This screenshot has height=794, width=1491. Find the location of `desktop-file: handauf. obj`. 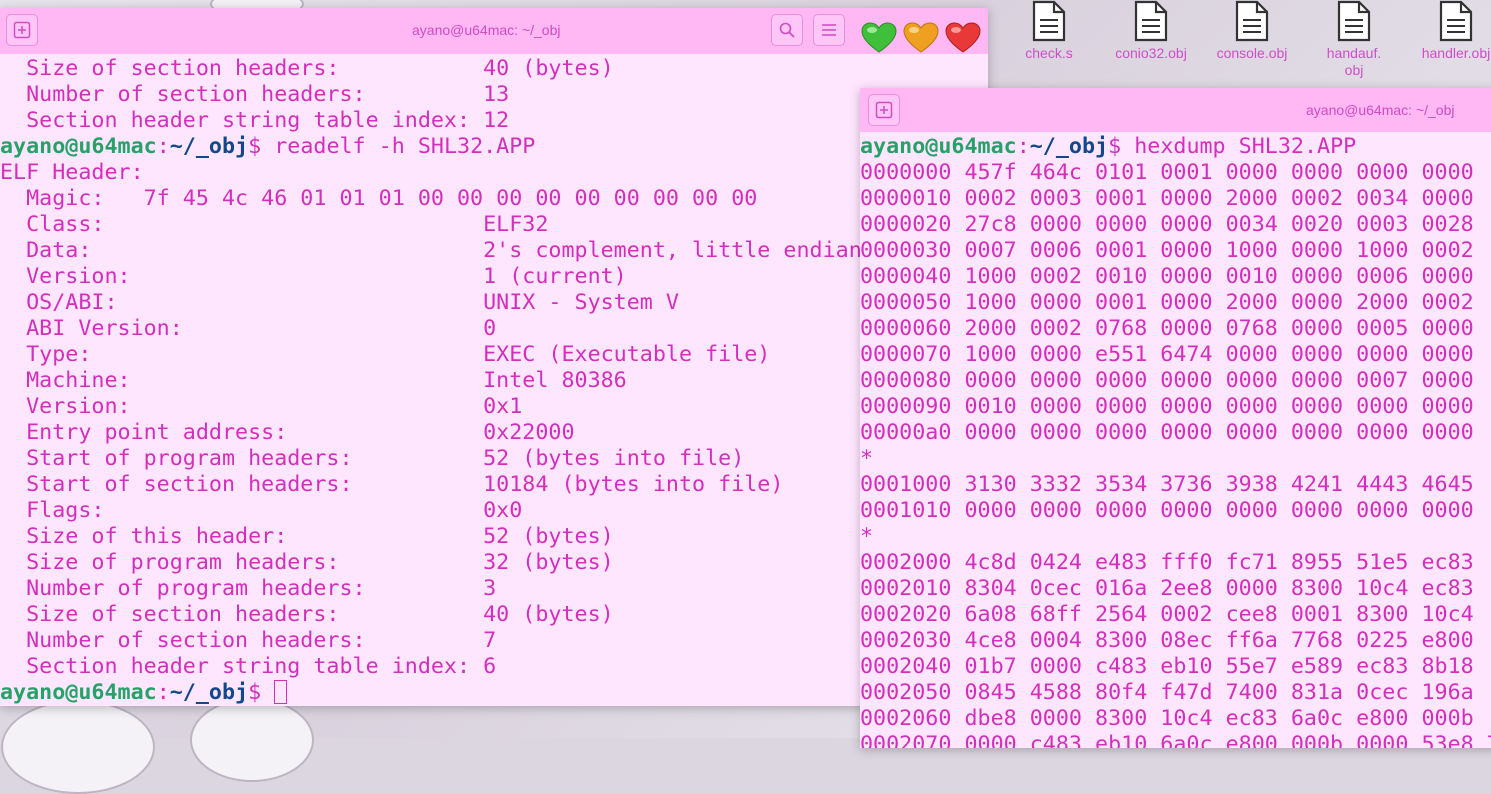

desktop-file: handauf. obj is located at coordinates (1354, 39).